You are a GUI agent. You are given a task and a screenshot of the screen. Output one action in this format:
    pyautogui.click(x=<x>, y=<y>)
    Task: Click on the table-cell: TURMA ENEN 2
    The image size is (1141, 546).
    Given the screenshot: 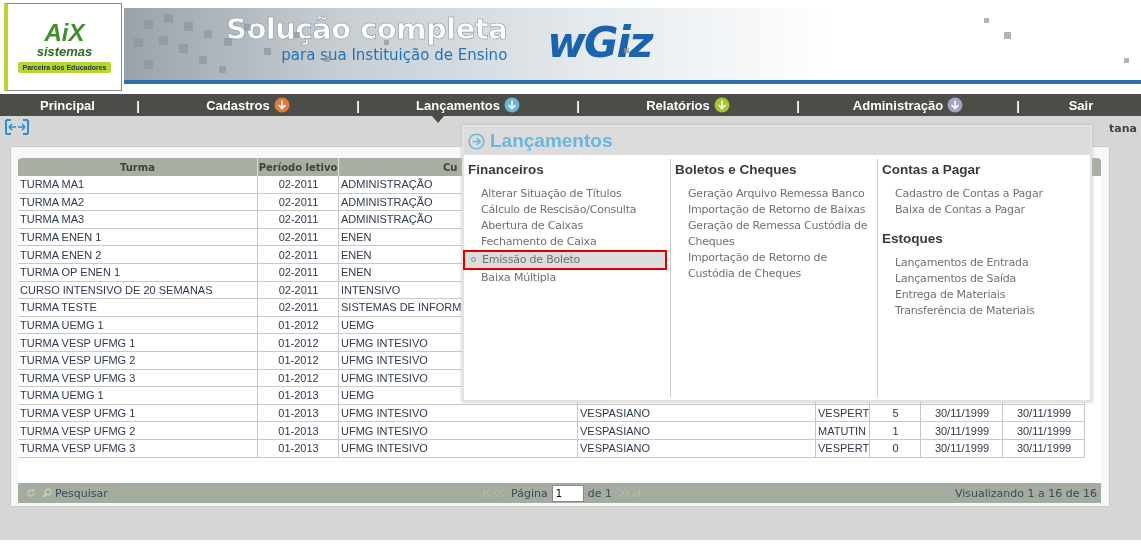 What is the action you would take?
    pyautogui.click(x=138, y=255)
    